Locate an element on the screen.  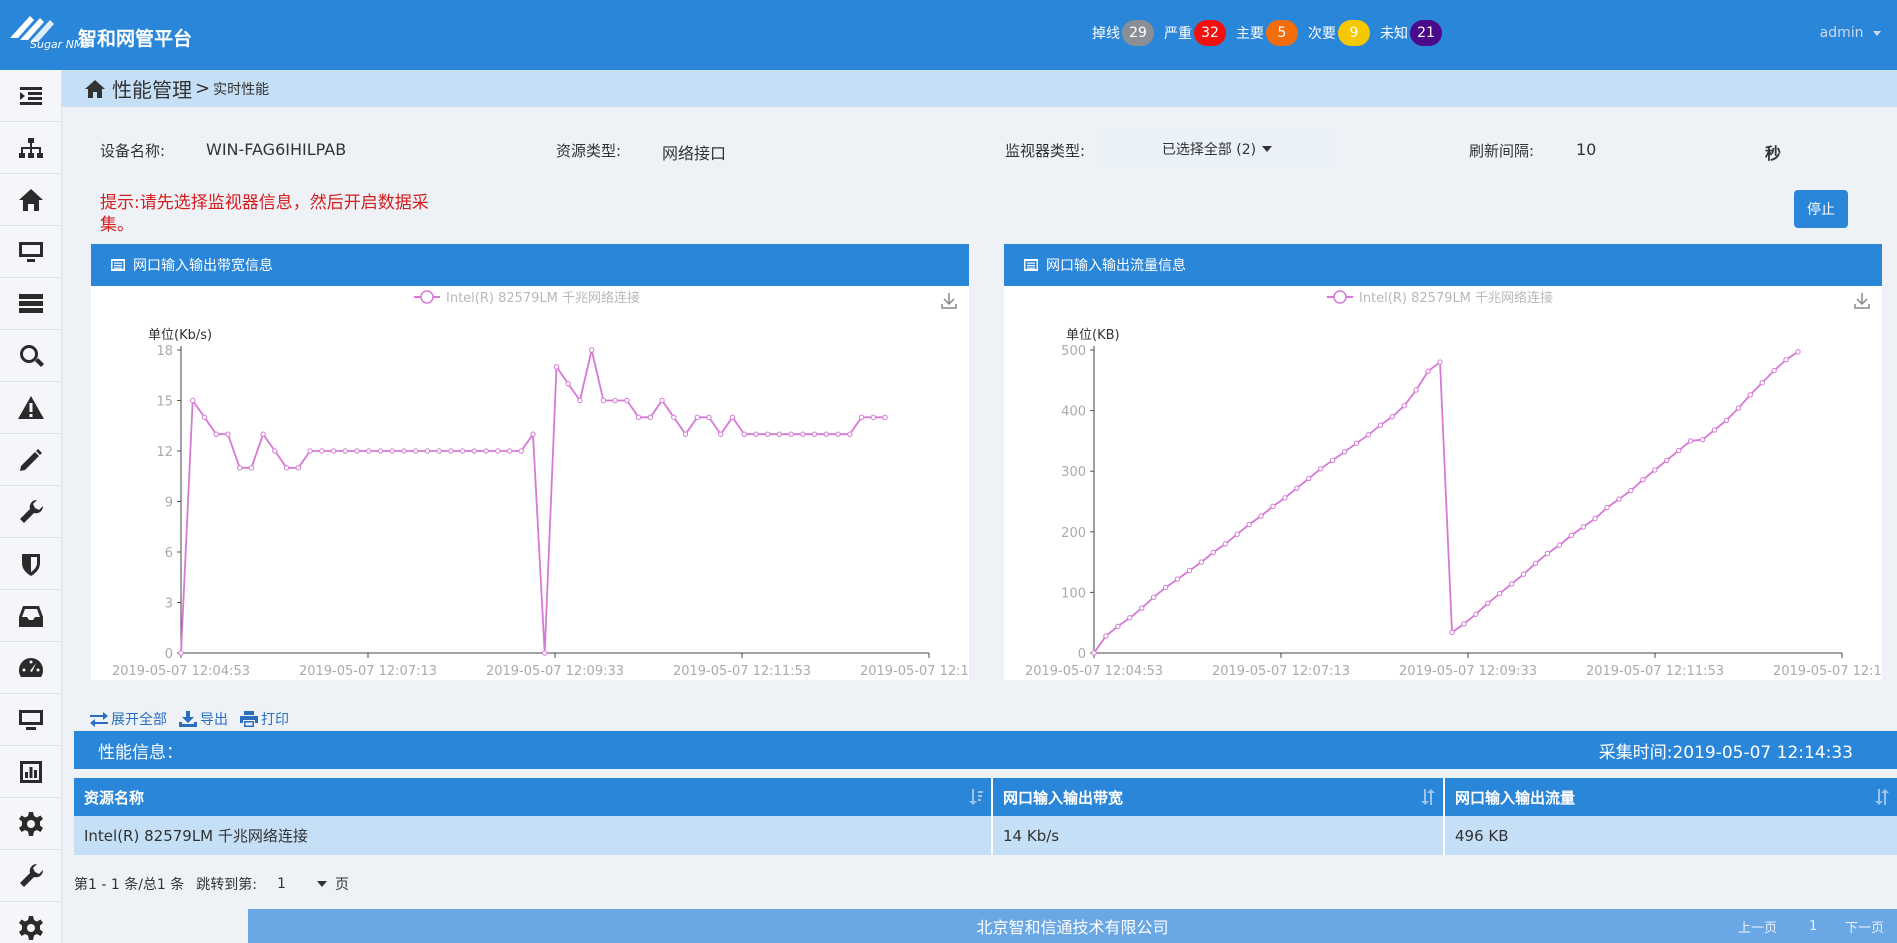
panel-title: 网口输入输出流量信息 is located at coordinates (1116, 266).